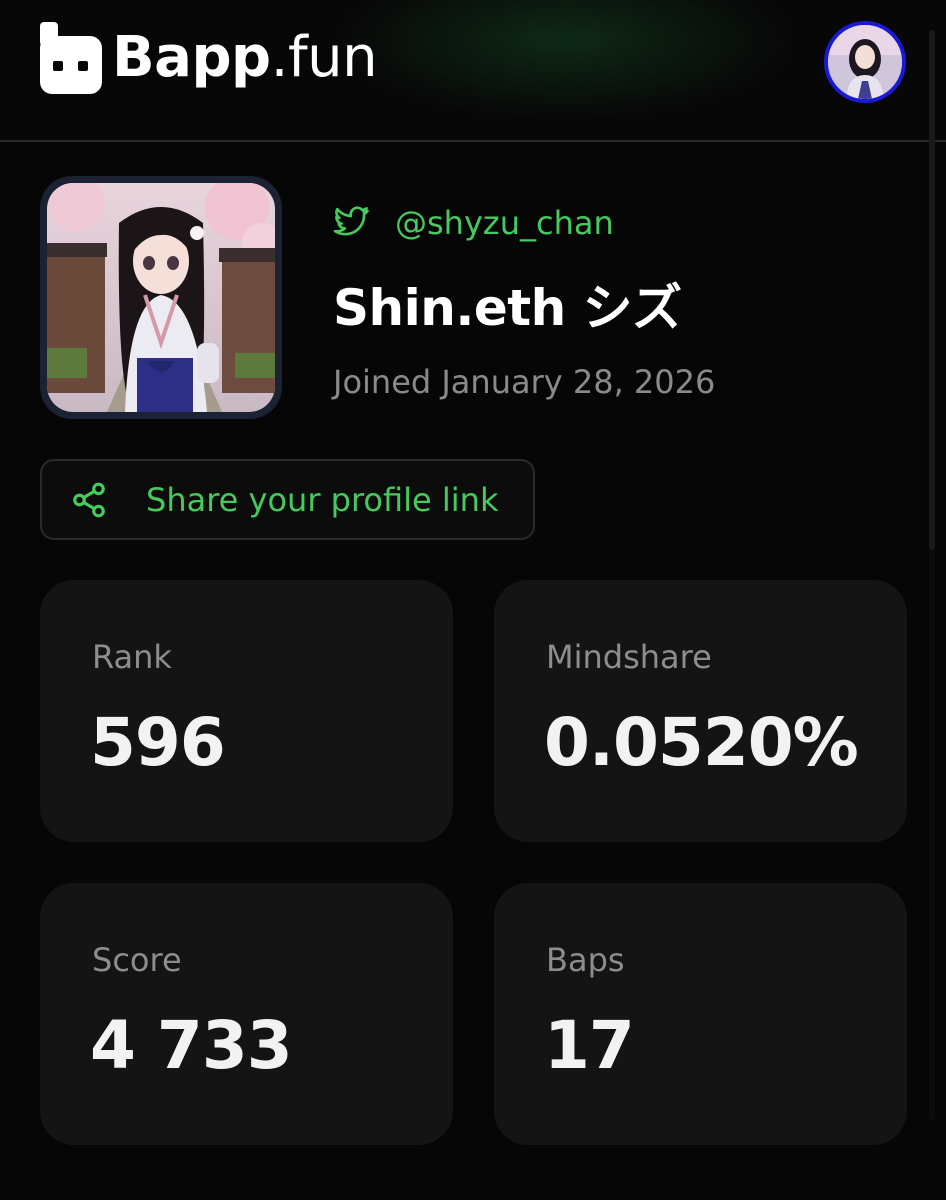 The image size is (946, 1200). Describe the element at coordinates (585, 960) in the screenshot. I see `stat-label: Baps` at that location.